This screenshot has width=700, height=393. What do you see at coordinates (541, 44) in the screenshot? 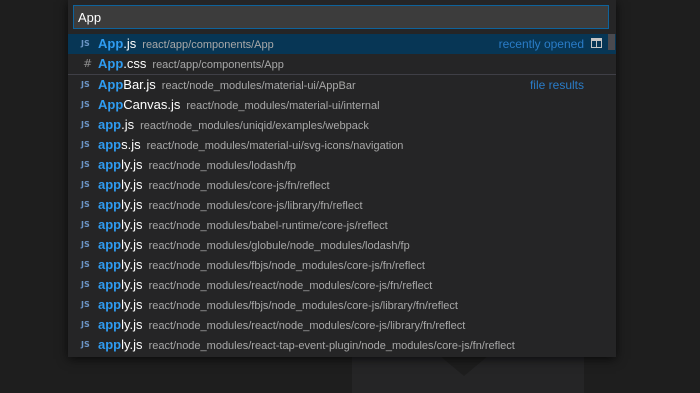
I see `group-label: recently opened` at bounding box center [541, 44].